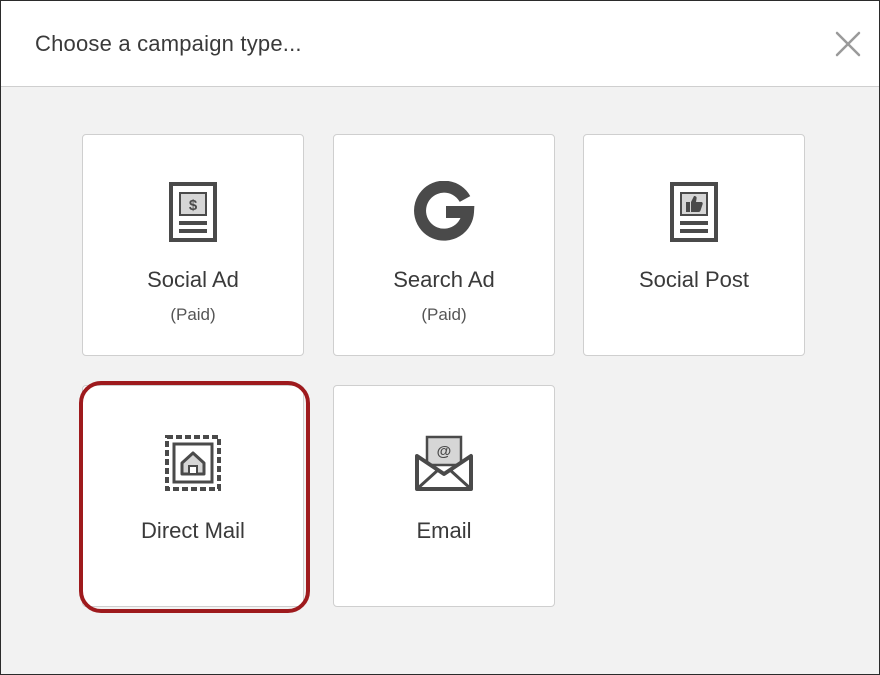 This screenshot has width=880, height=675. Describe the element at coordinates (193, 245) in the screenshot. I see `card-social-ad: $ Social Ad (Paid)` at that location.